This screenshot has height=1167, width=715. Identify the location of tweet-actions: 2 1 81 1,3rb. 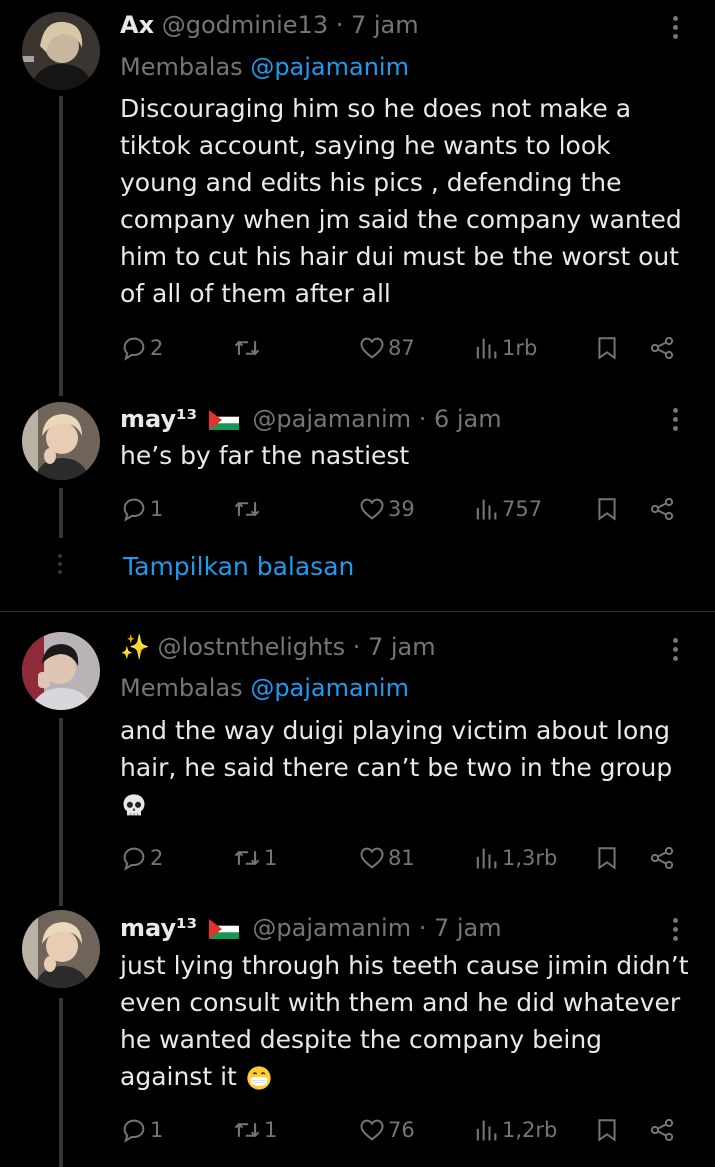
(400, 858).